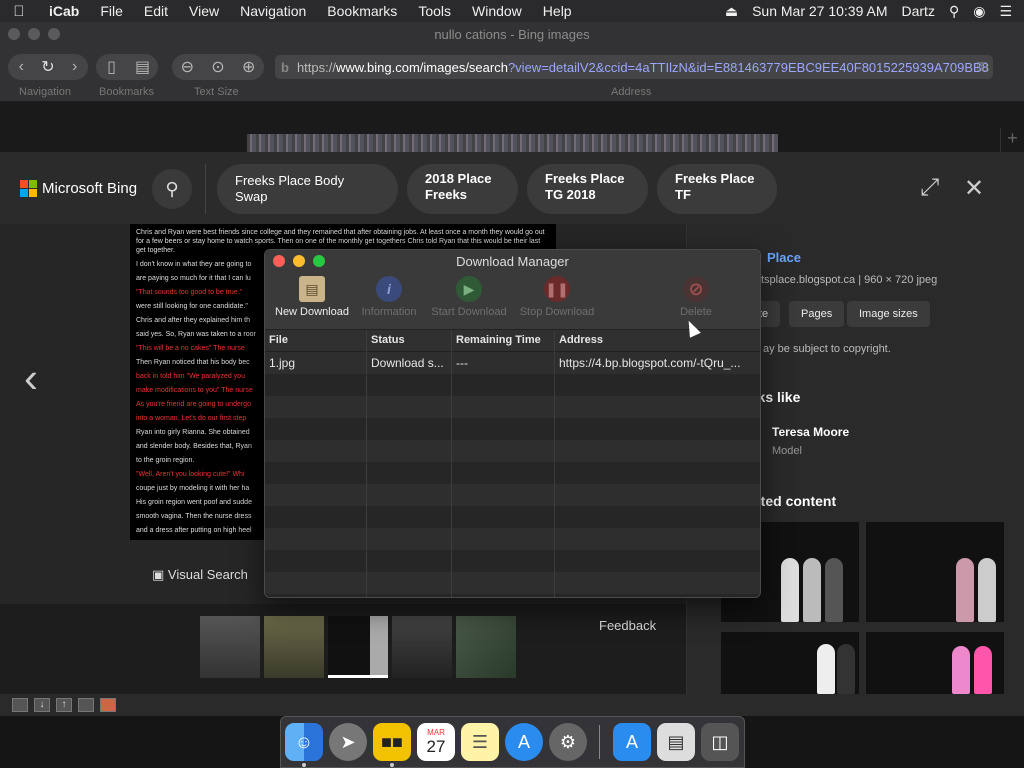  I want to click on menubar-clock: Sun Mar 27 10:39 AM, so click(819, 11).